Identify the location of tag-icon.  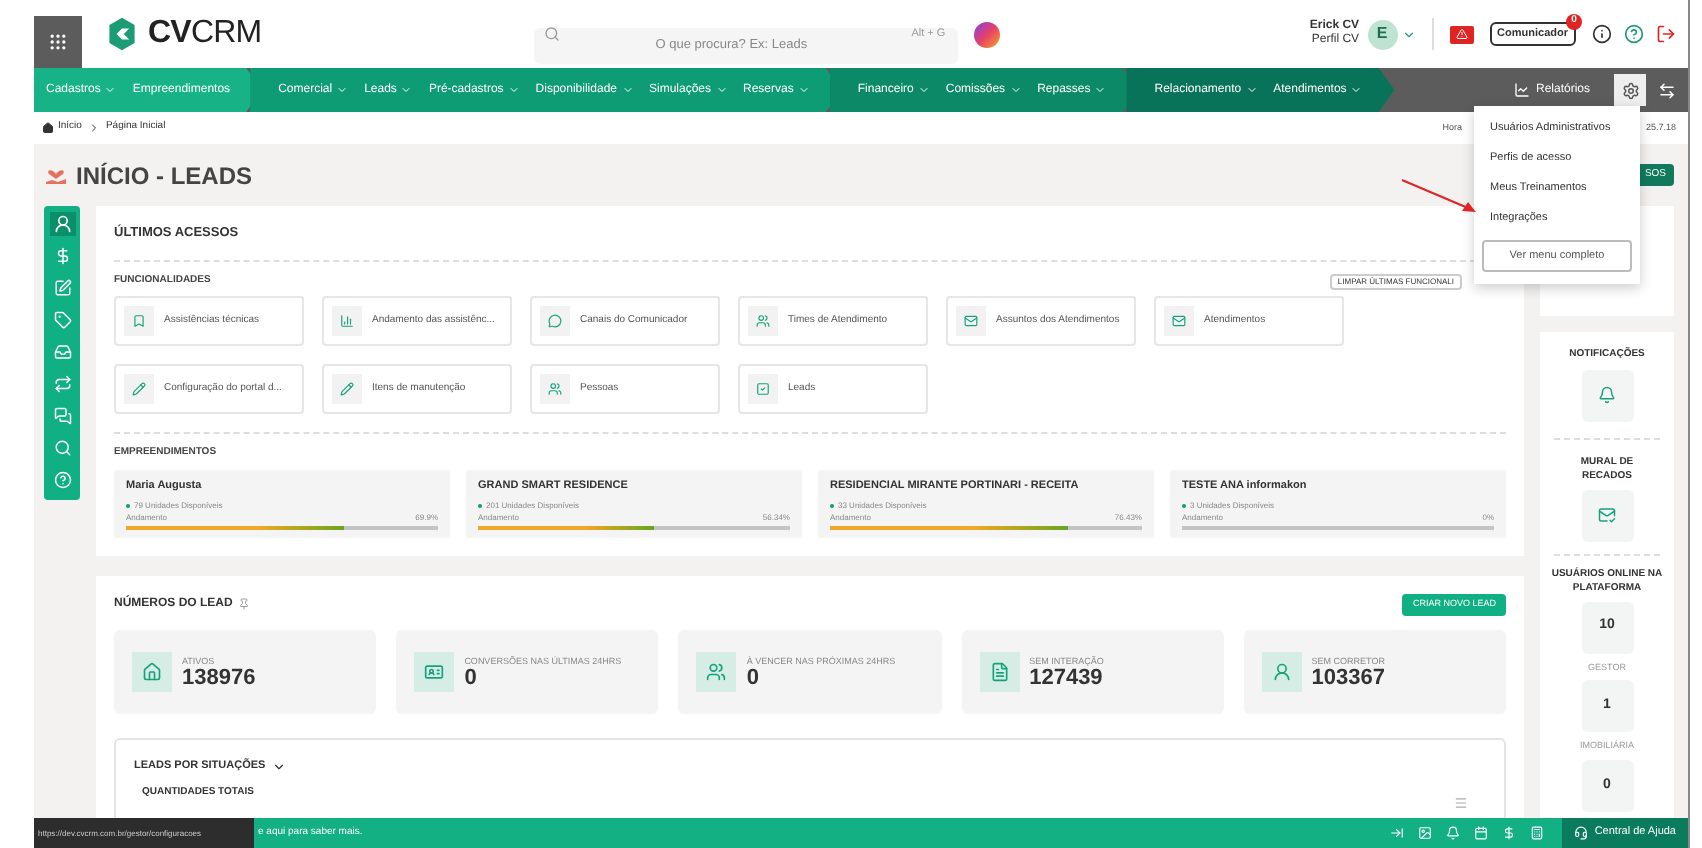
(62, 320).